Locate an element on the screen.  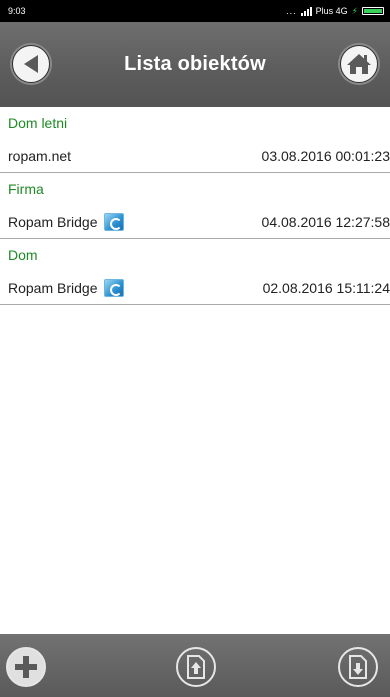
file-download-icon is located at coordinates (358, 667).